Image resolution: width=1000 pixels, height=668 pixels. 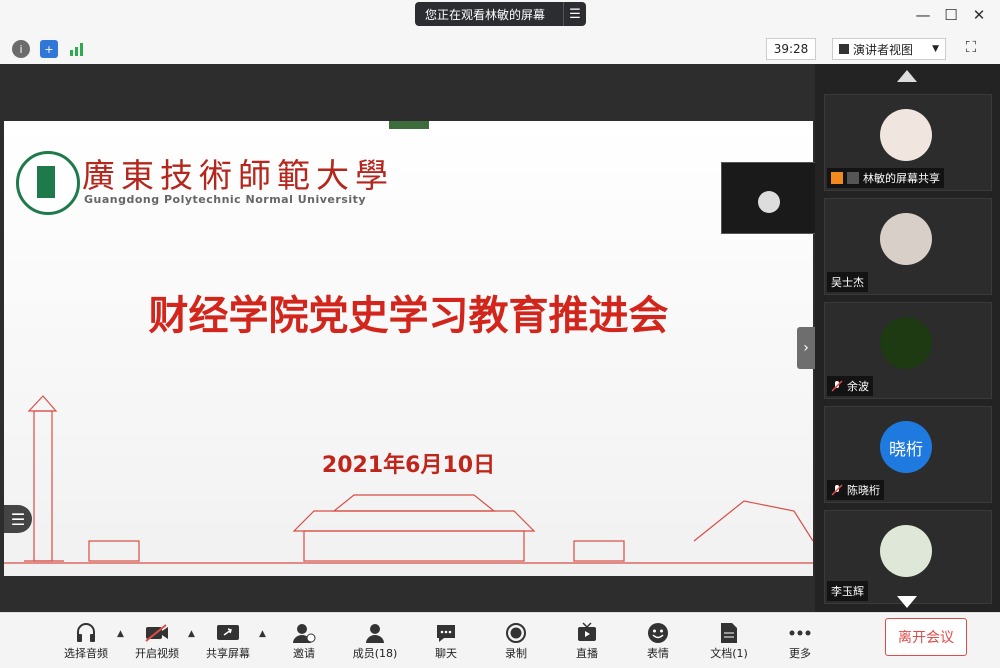 What do you see at coordinates (926, 637) in the screenshot?
I see `leave-meeting-button: 离开会议` at bounding box center [926, 637].